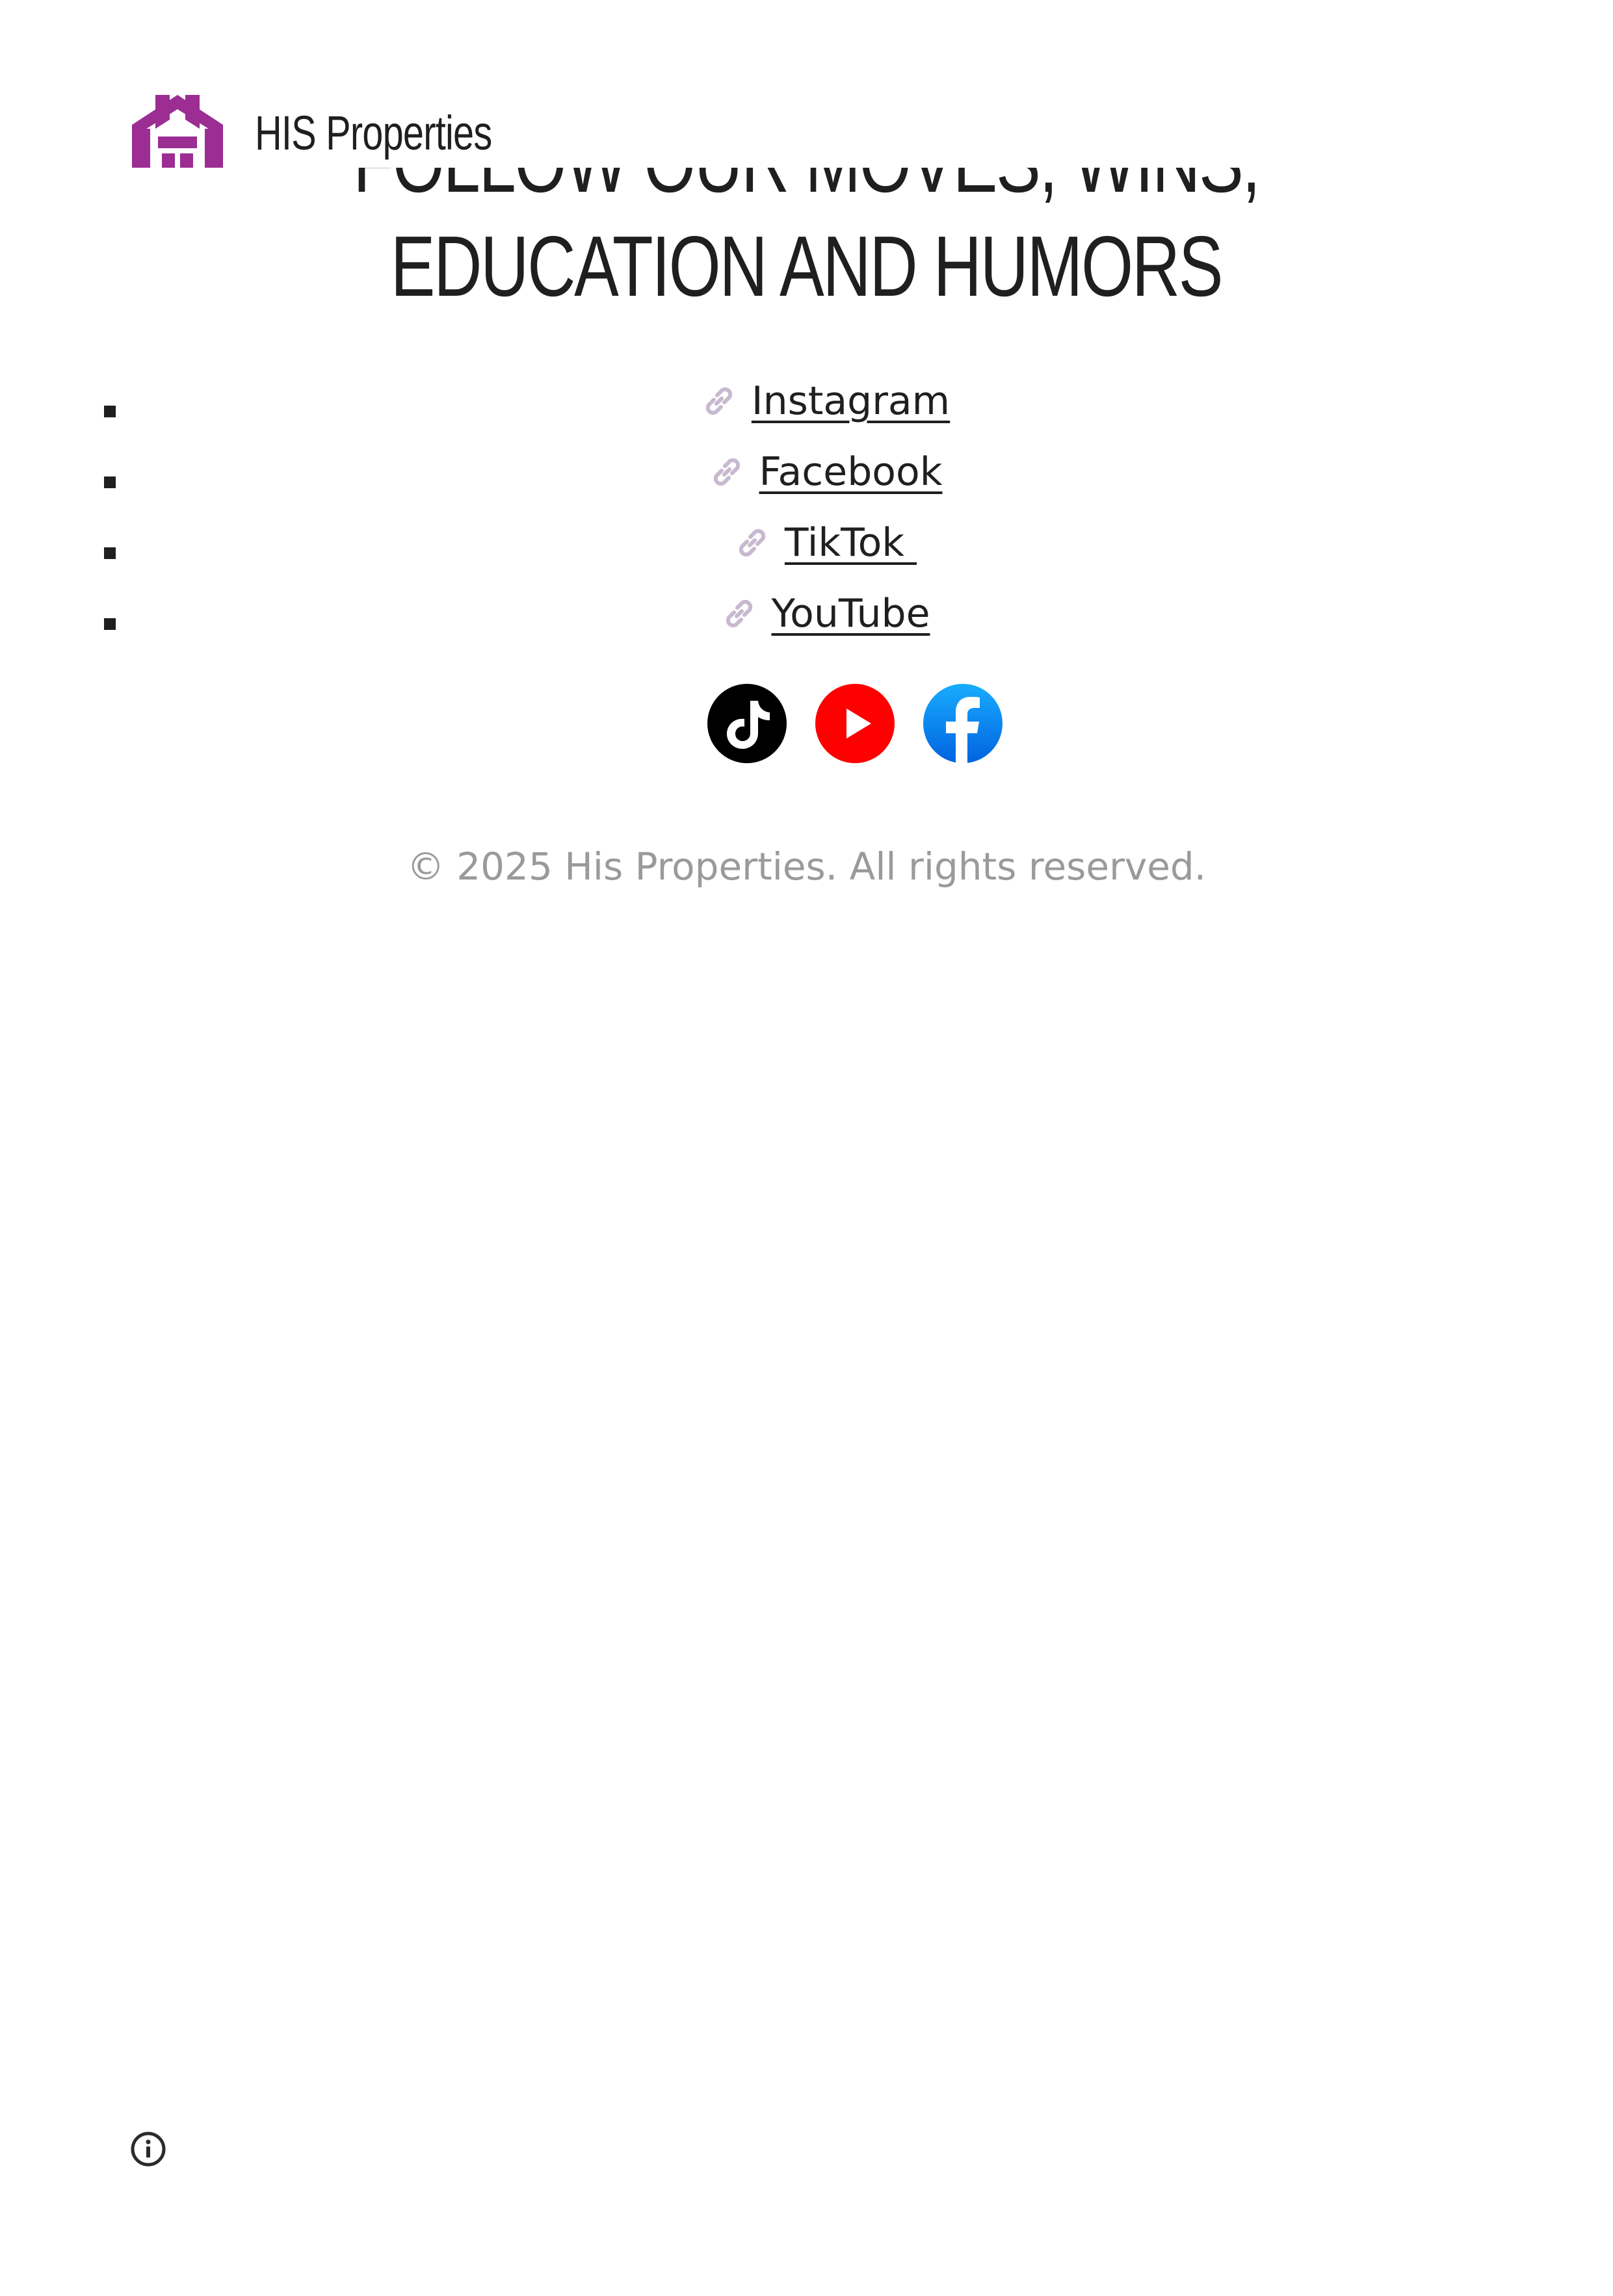 Image resolution: width=1613 pixels, height=2296 pixels. Describe the element at coordinates (851, 472) in the screenshot. I see `facebook-link: Facebook` at that location.